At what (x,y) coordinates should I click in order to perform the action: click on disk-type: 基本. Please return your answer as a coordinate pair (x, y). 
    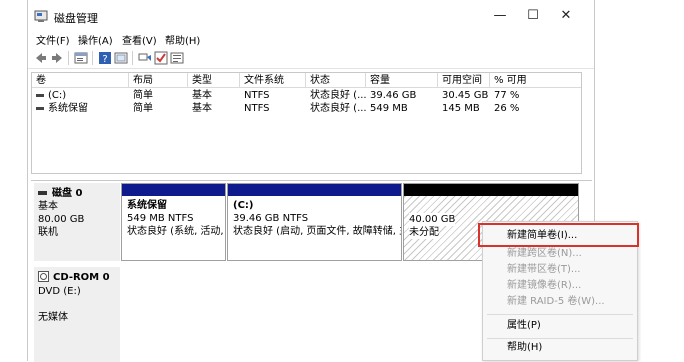
    Looking at the image, I should click on (48, 206).